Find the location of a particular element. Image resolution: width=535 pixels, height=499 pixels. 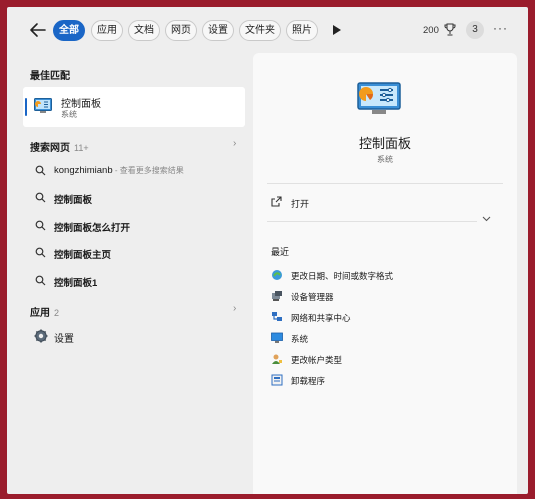

more-options-icon: ··· is located at coordinates (500, 28).